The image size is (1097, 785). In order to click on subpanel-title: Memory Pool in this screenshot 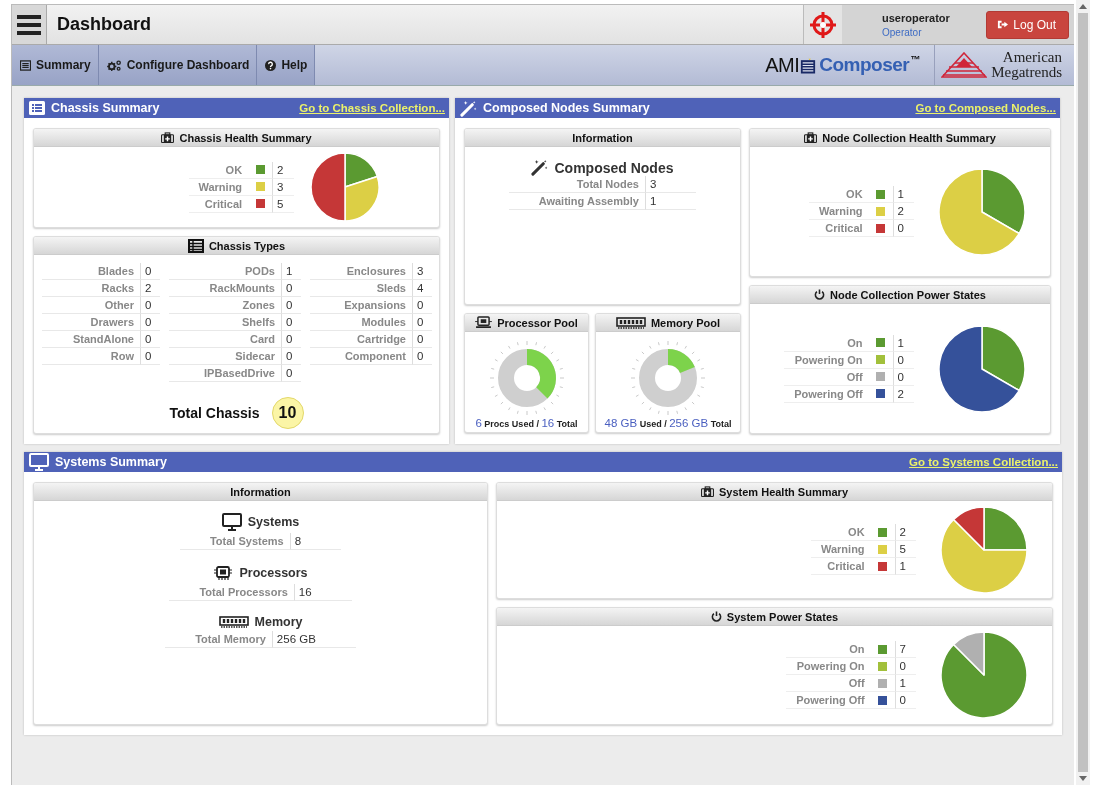, I will do `click(685, 322)`.